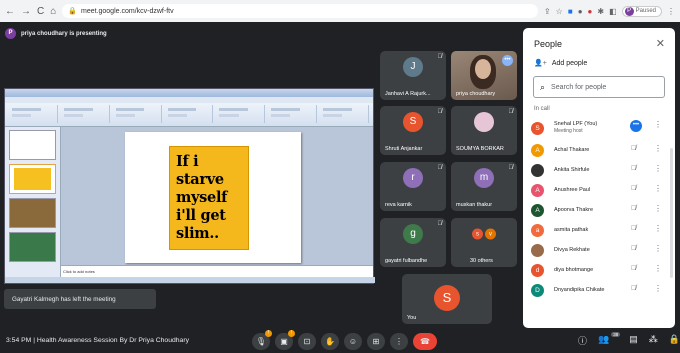 The width and height of the screenshot is (680, 353). What do you see at coordinates (80, 299) in the screenshot?
I see `leave-notification: Gayatri Kalmegh has left the meeting` at bounding box center [80, 299].